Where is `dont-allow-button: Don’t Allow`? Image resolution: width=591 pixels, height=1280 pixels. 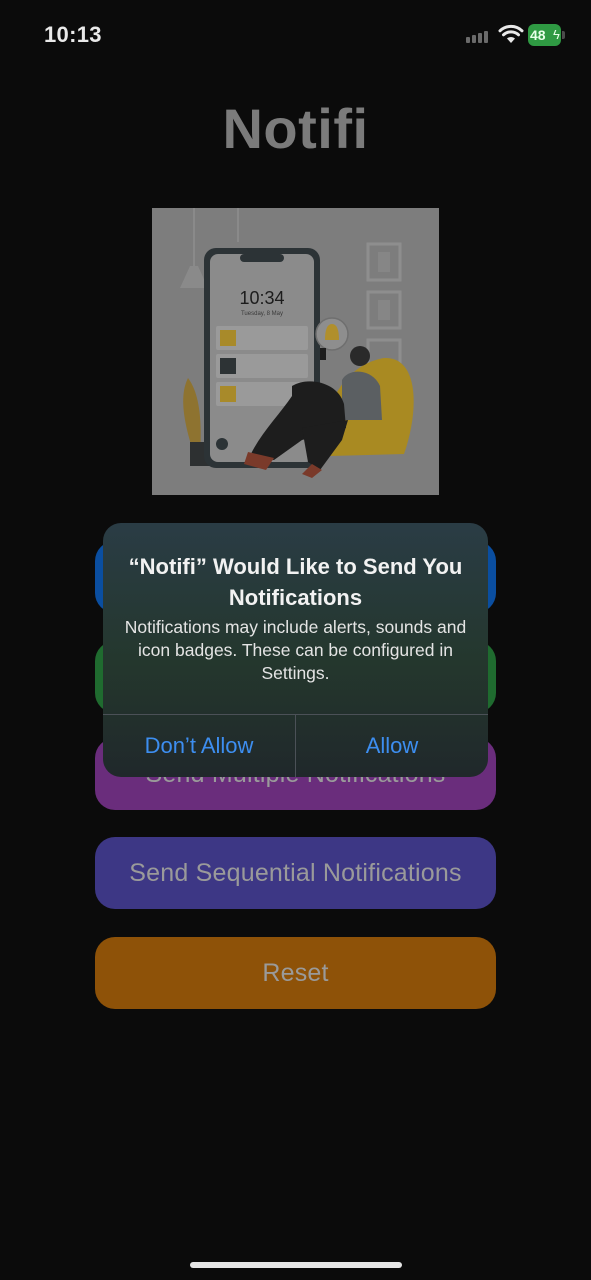 dont-allow-button: Don’t Allow is located at coordinates (199, 746).